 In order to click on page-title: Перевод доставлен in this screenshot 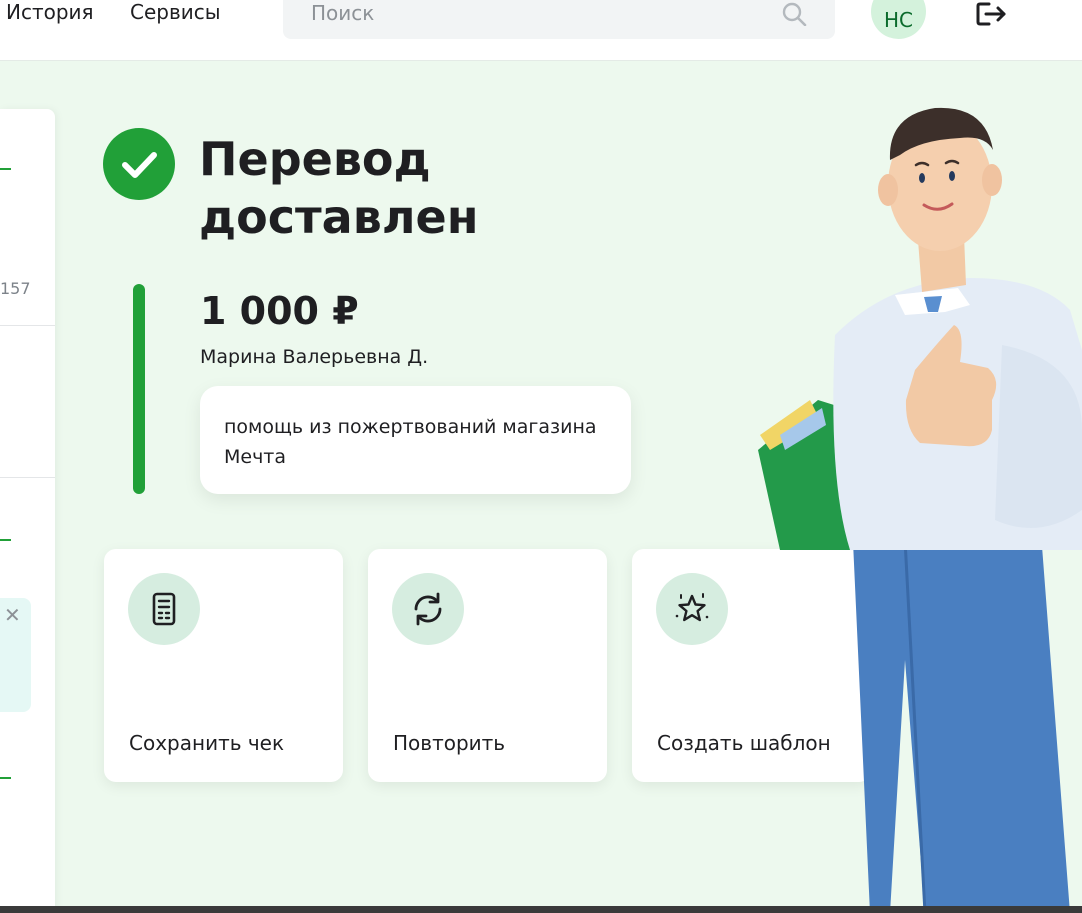, I will do `click(339, 188)`.